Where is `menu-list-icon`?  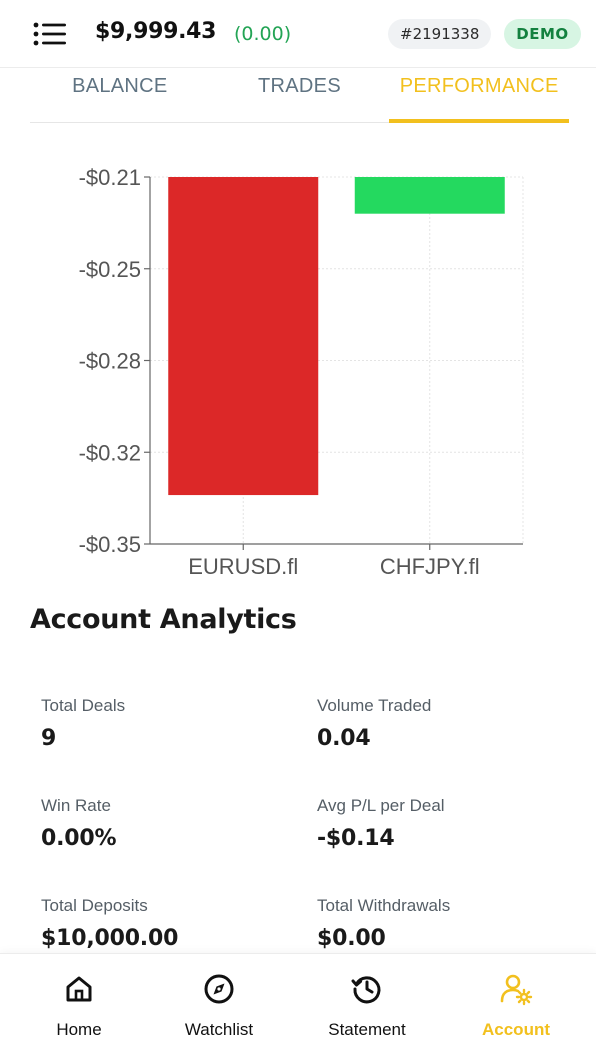
menu-list-icon is located at coordinates (49, 34).